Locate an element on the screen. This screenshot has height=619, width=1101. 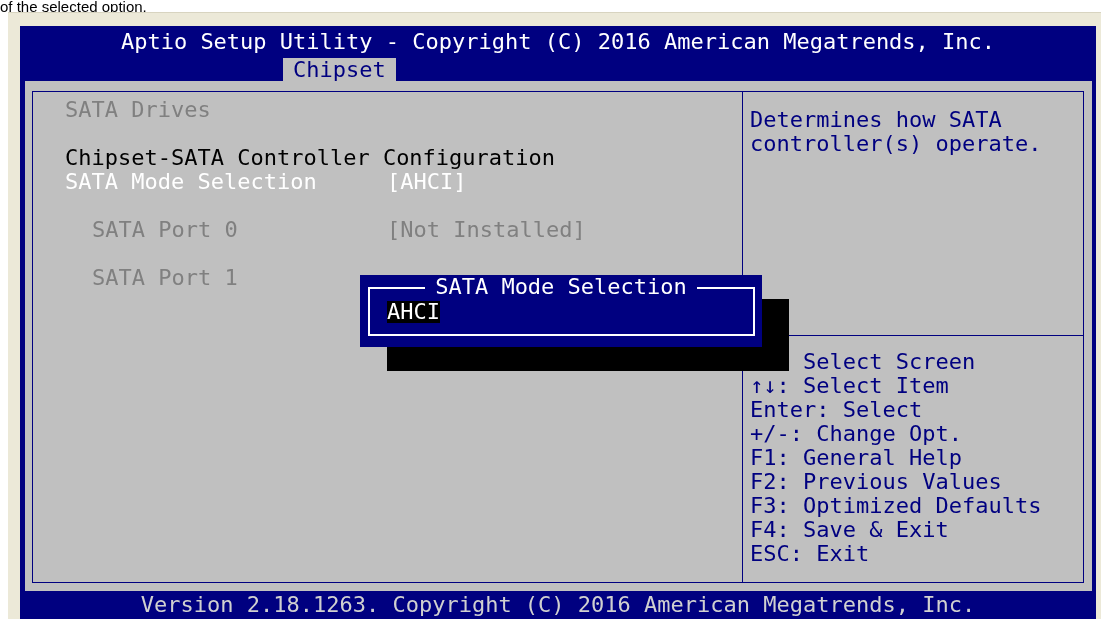
key-hint: +/-: Change Opt. is located at coordinates (856, 434).